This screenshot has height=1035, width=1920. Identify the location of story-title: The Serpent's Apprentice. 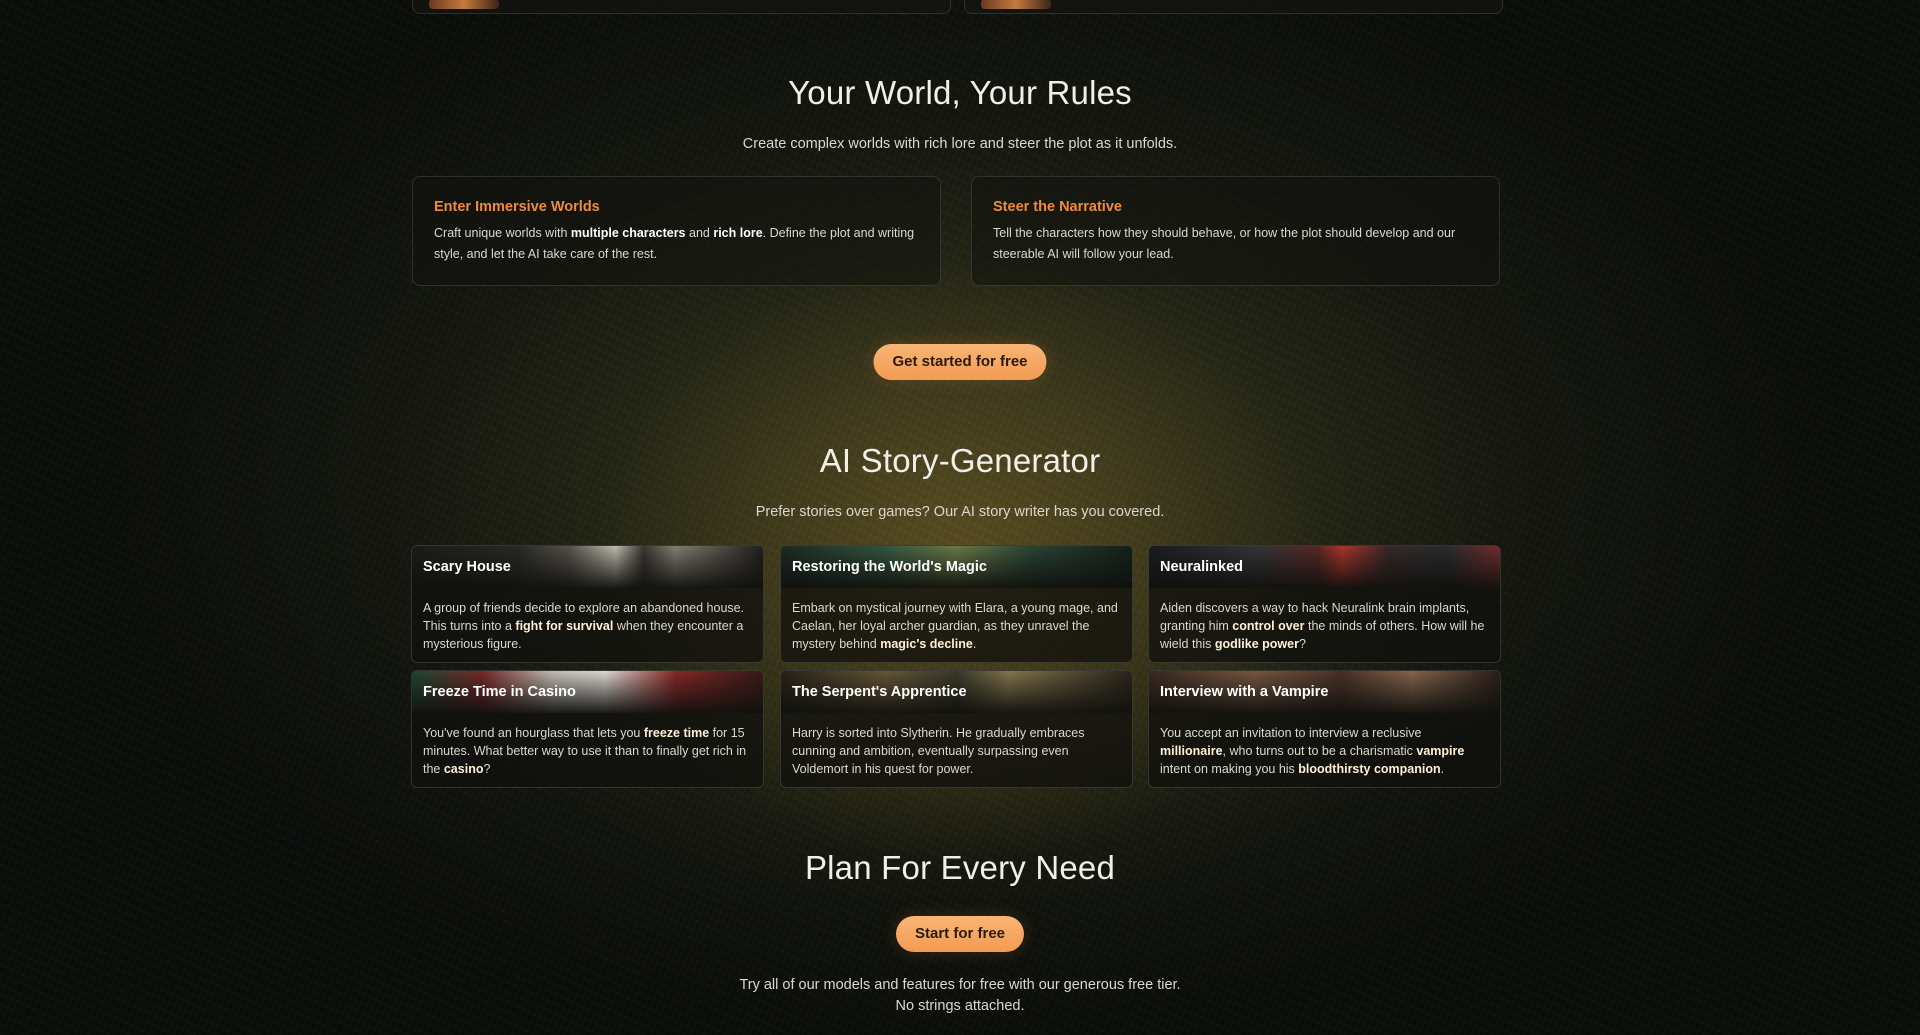
(879, 692).